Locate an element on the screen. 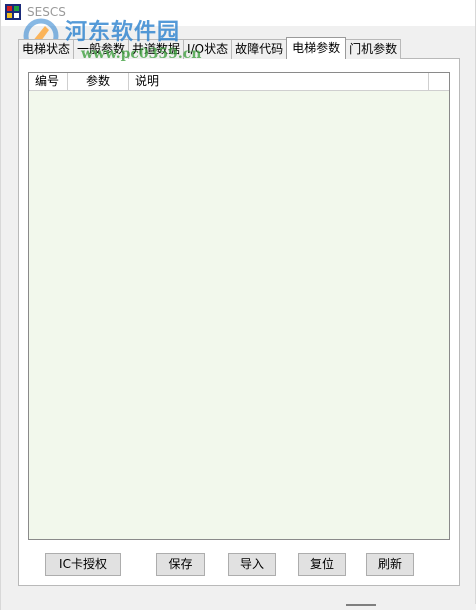 This screenshot has width=476, height=610. ic-card-auth-button: IC卡授权 is located at coordinates (83, 564).